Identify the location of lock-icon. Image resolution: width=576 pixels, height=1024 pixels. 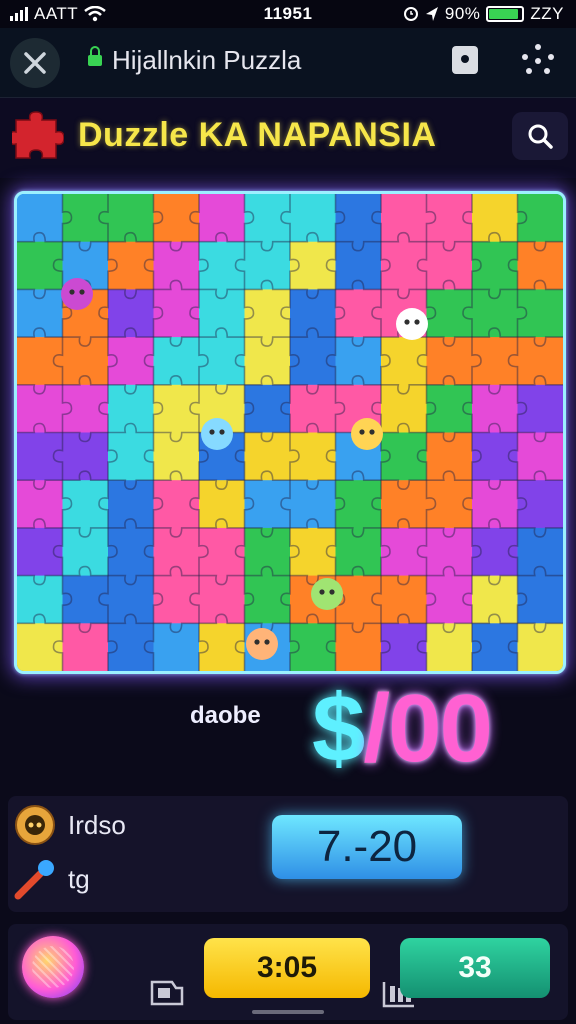
(95, 56).